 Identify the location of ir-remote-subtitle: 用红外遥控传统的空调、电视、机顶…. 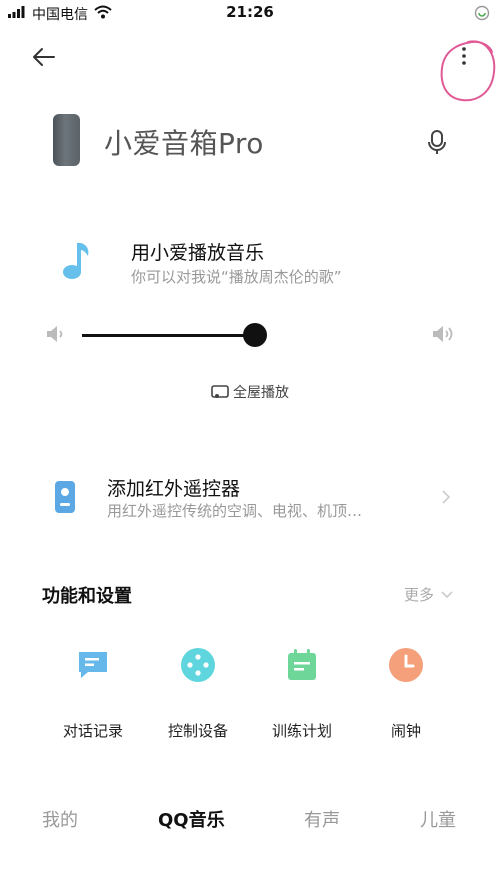
(235, 511).